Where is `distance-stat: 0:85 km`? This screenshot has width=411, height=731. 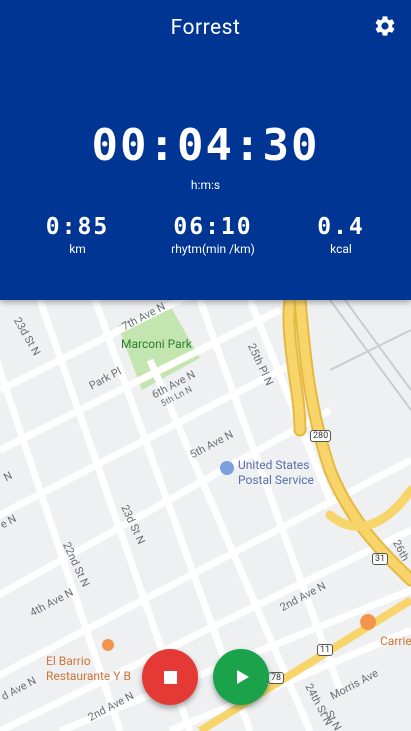 distance-stat: 0:85 km is located at coordinates (77, 235).